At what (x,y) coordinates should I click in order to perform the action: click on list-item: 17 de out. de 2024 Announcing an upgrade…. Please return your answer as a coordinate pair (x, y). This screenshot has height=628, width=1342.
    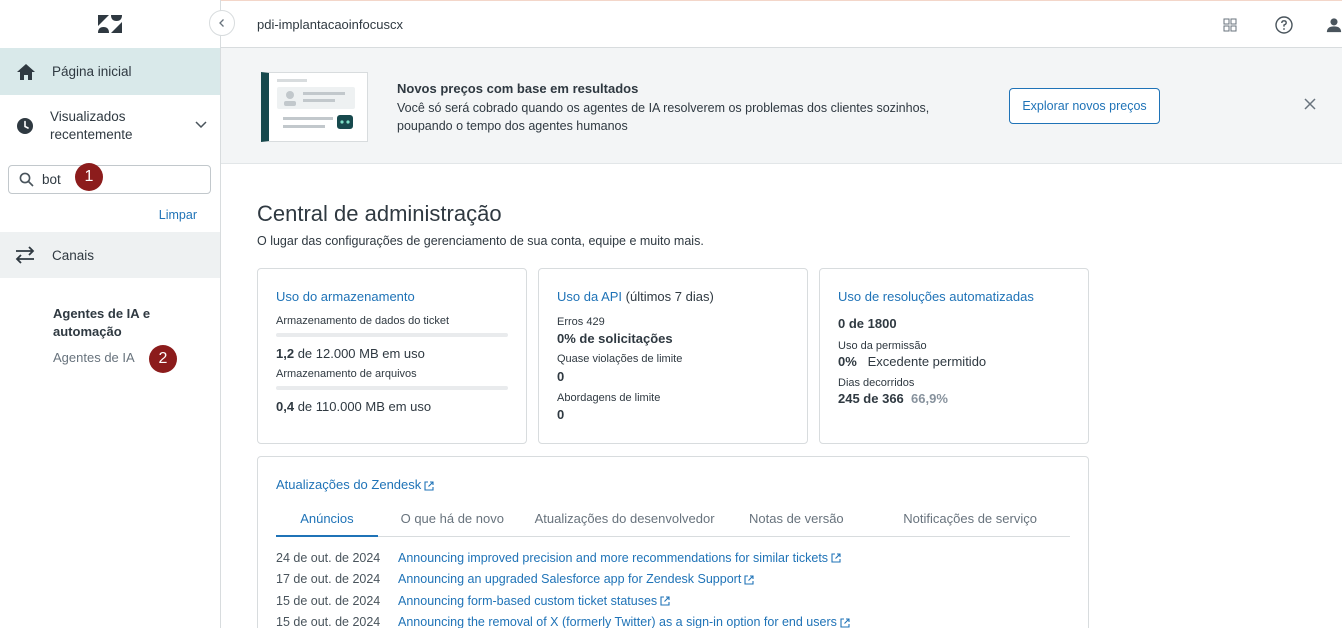
    Looking at the image, I should click on (563, 580).